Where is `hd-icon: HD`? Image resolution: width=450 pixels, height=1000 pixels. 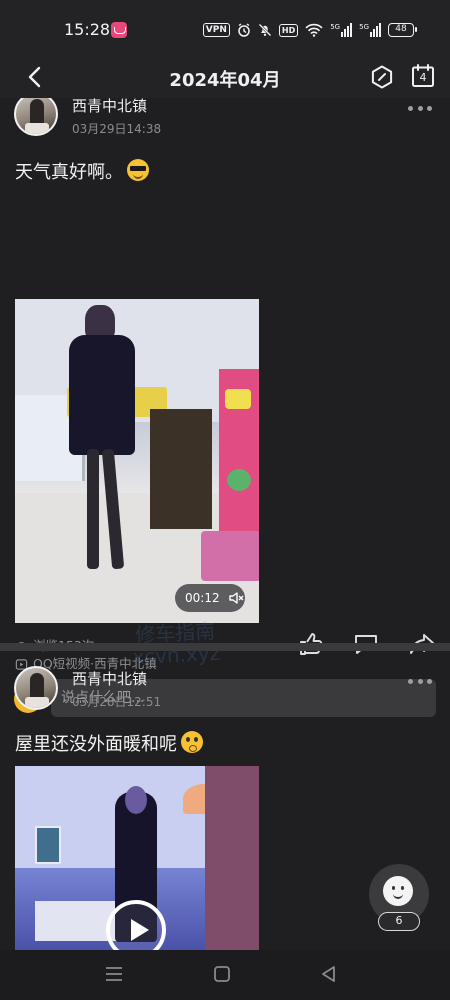 hd-icon: HD is located at coordinates (288, 30).